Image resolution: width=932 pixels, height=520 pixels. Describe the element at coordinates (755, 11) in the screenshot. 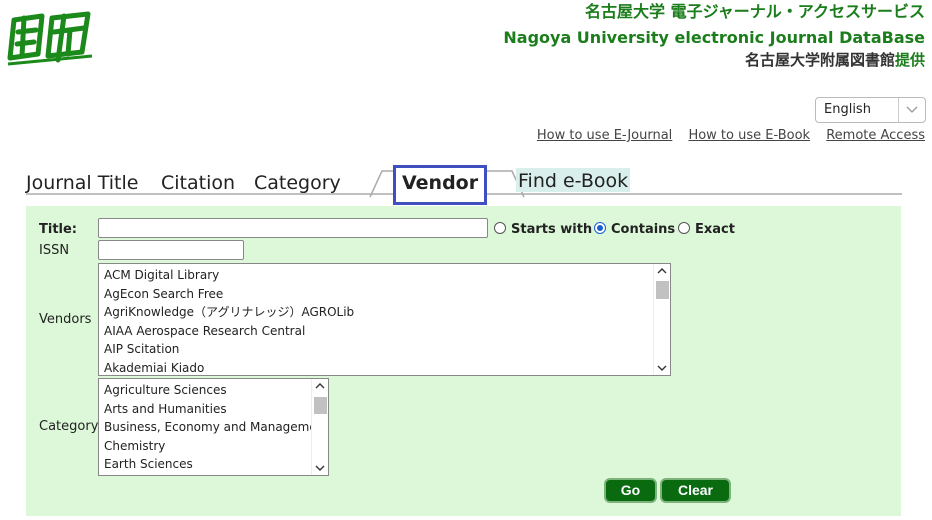

I see `site-title-japanese: 名古屋大学 電子ジャーナル・アクセスサービス` at that location.